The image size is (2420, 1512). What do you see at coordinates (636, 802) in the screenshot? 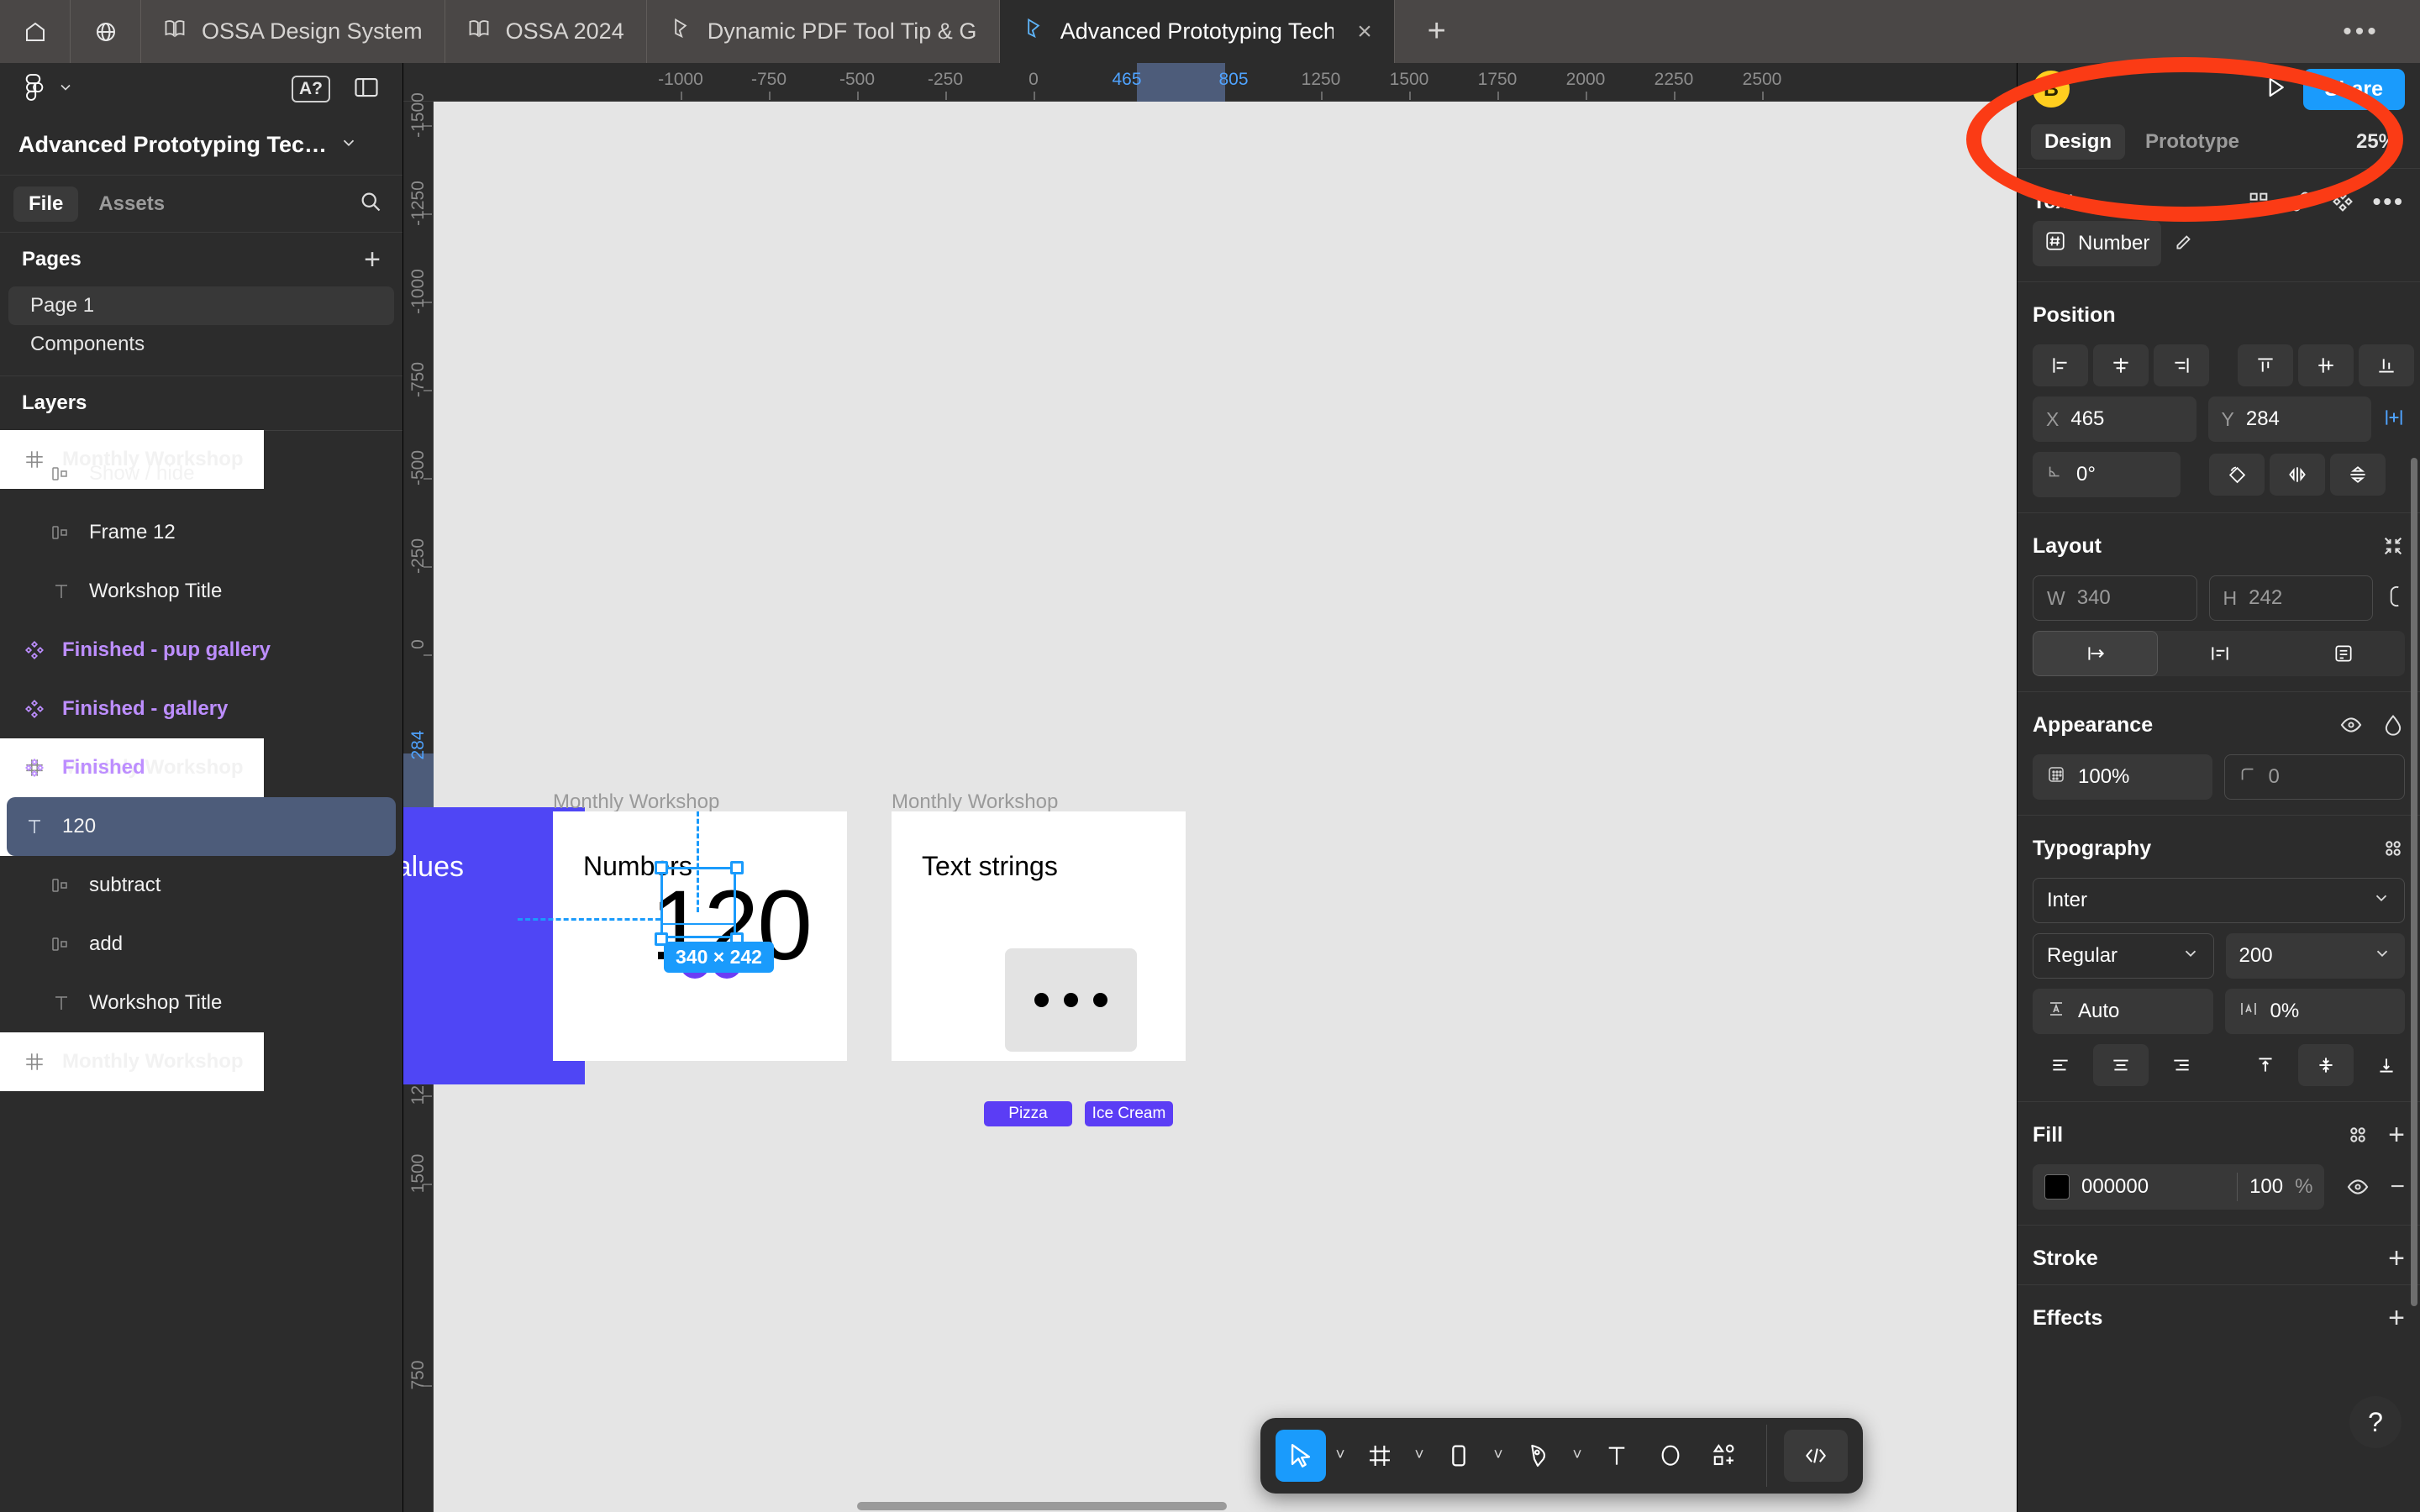
I see `frame2-title: Monthly Workshop` at bounding box center [636, 802].